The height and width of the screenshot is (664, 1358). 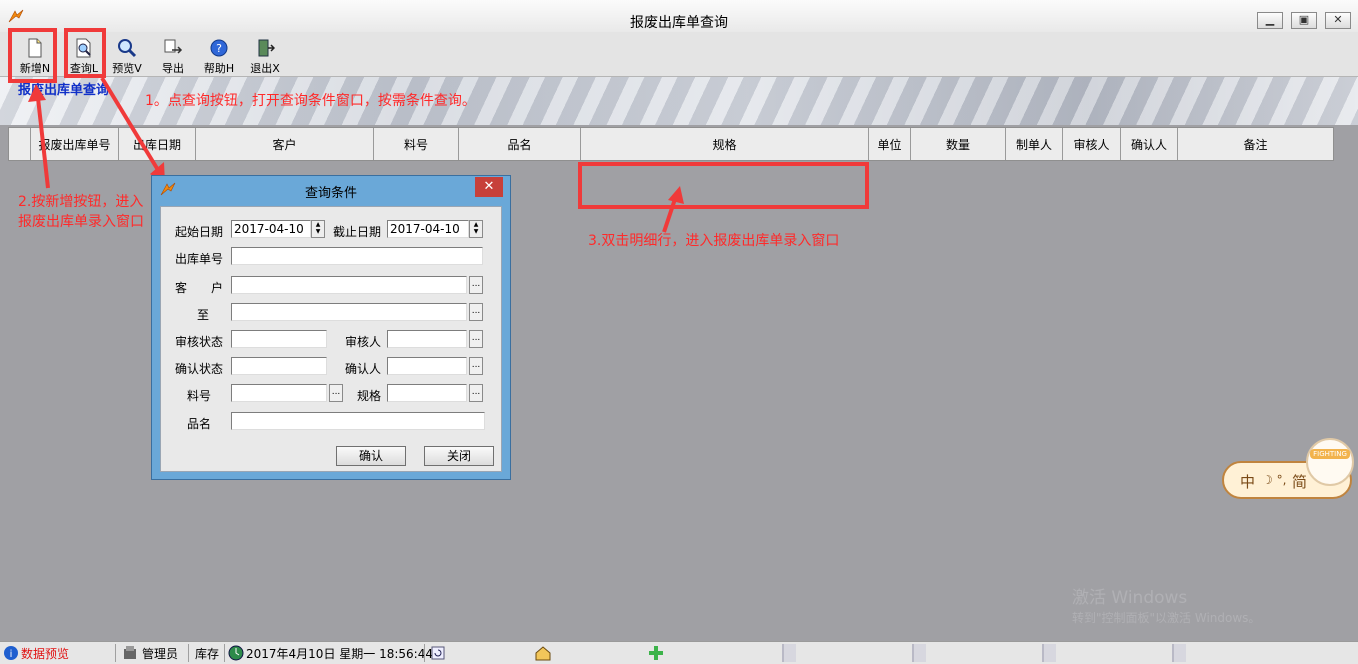 What do you see at coordinates (363, 342) in the screenshot?
I see `reviewer-label: 审核人` at bounding box center [363, 342].